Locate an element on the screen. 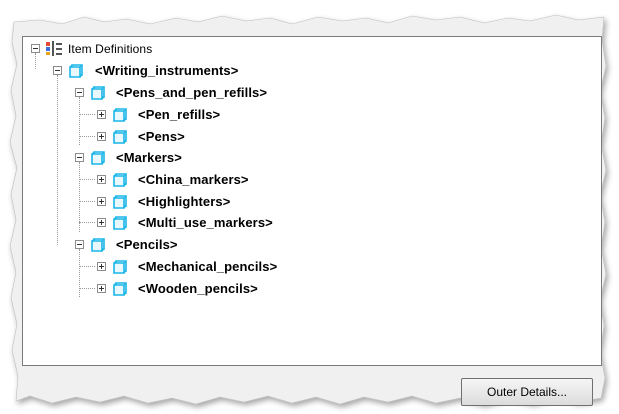 Image resolution: width=619 pixels, height=414 pixels. tree-node-pen-refills: <Pen_refills> is located at coordinates (223, 115).